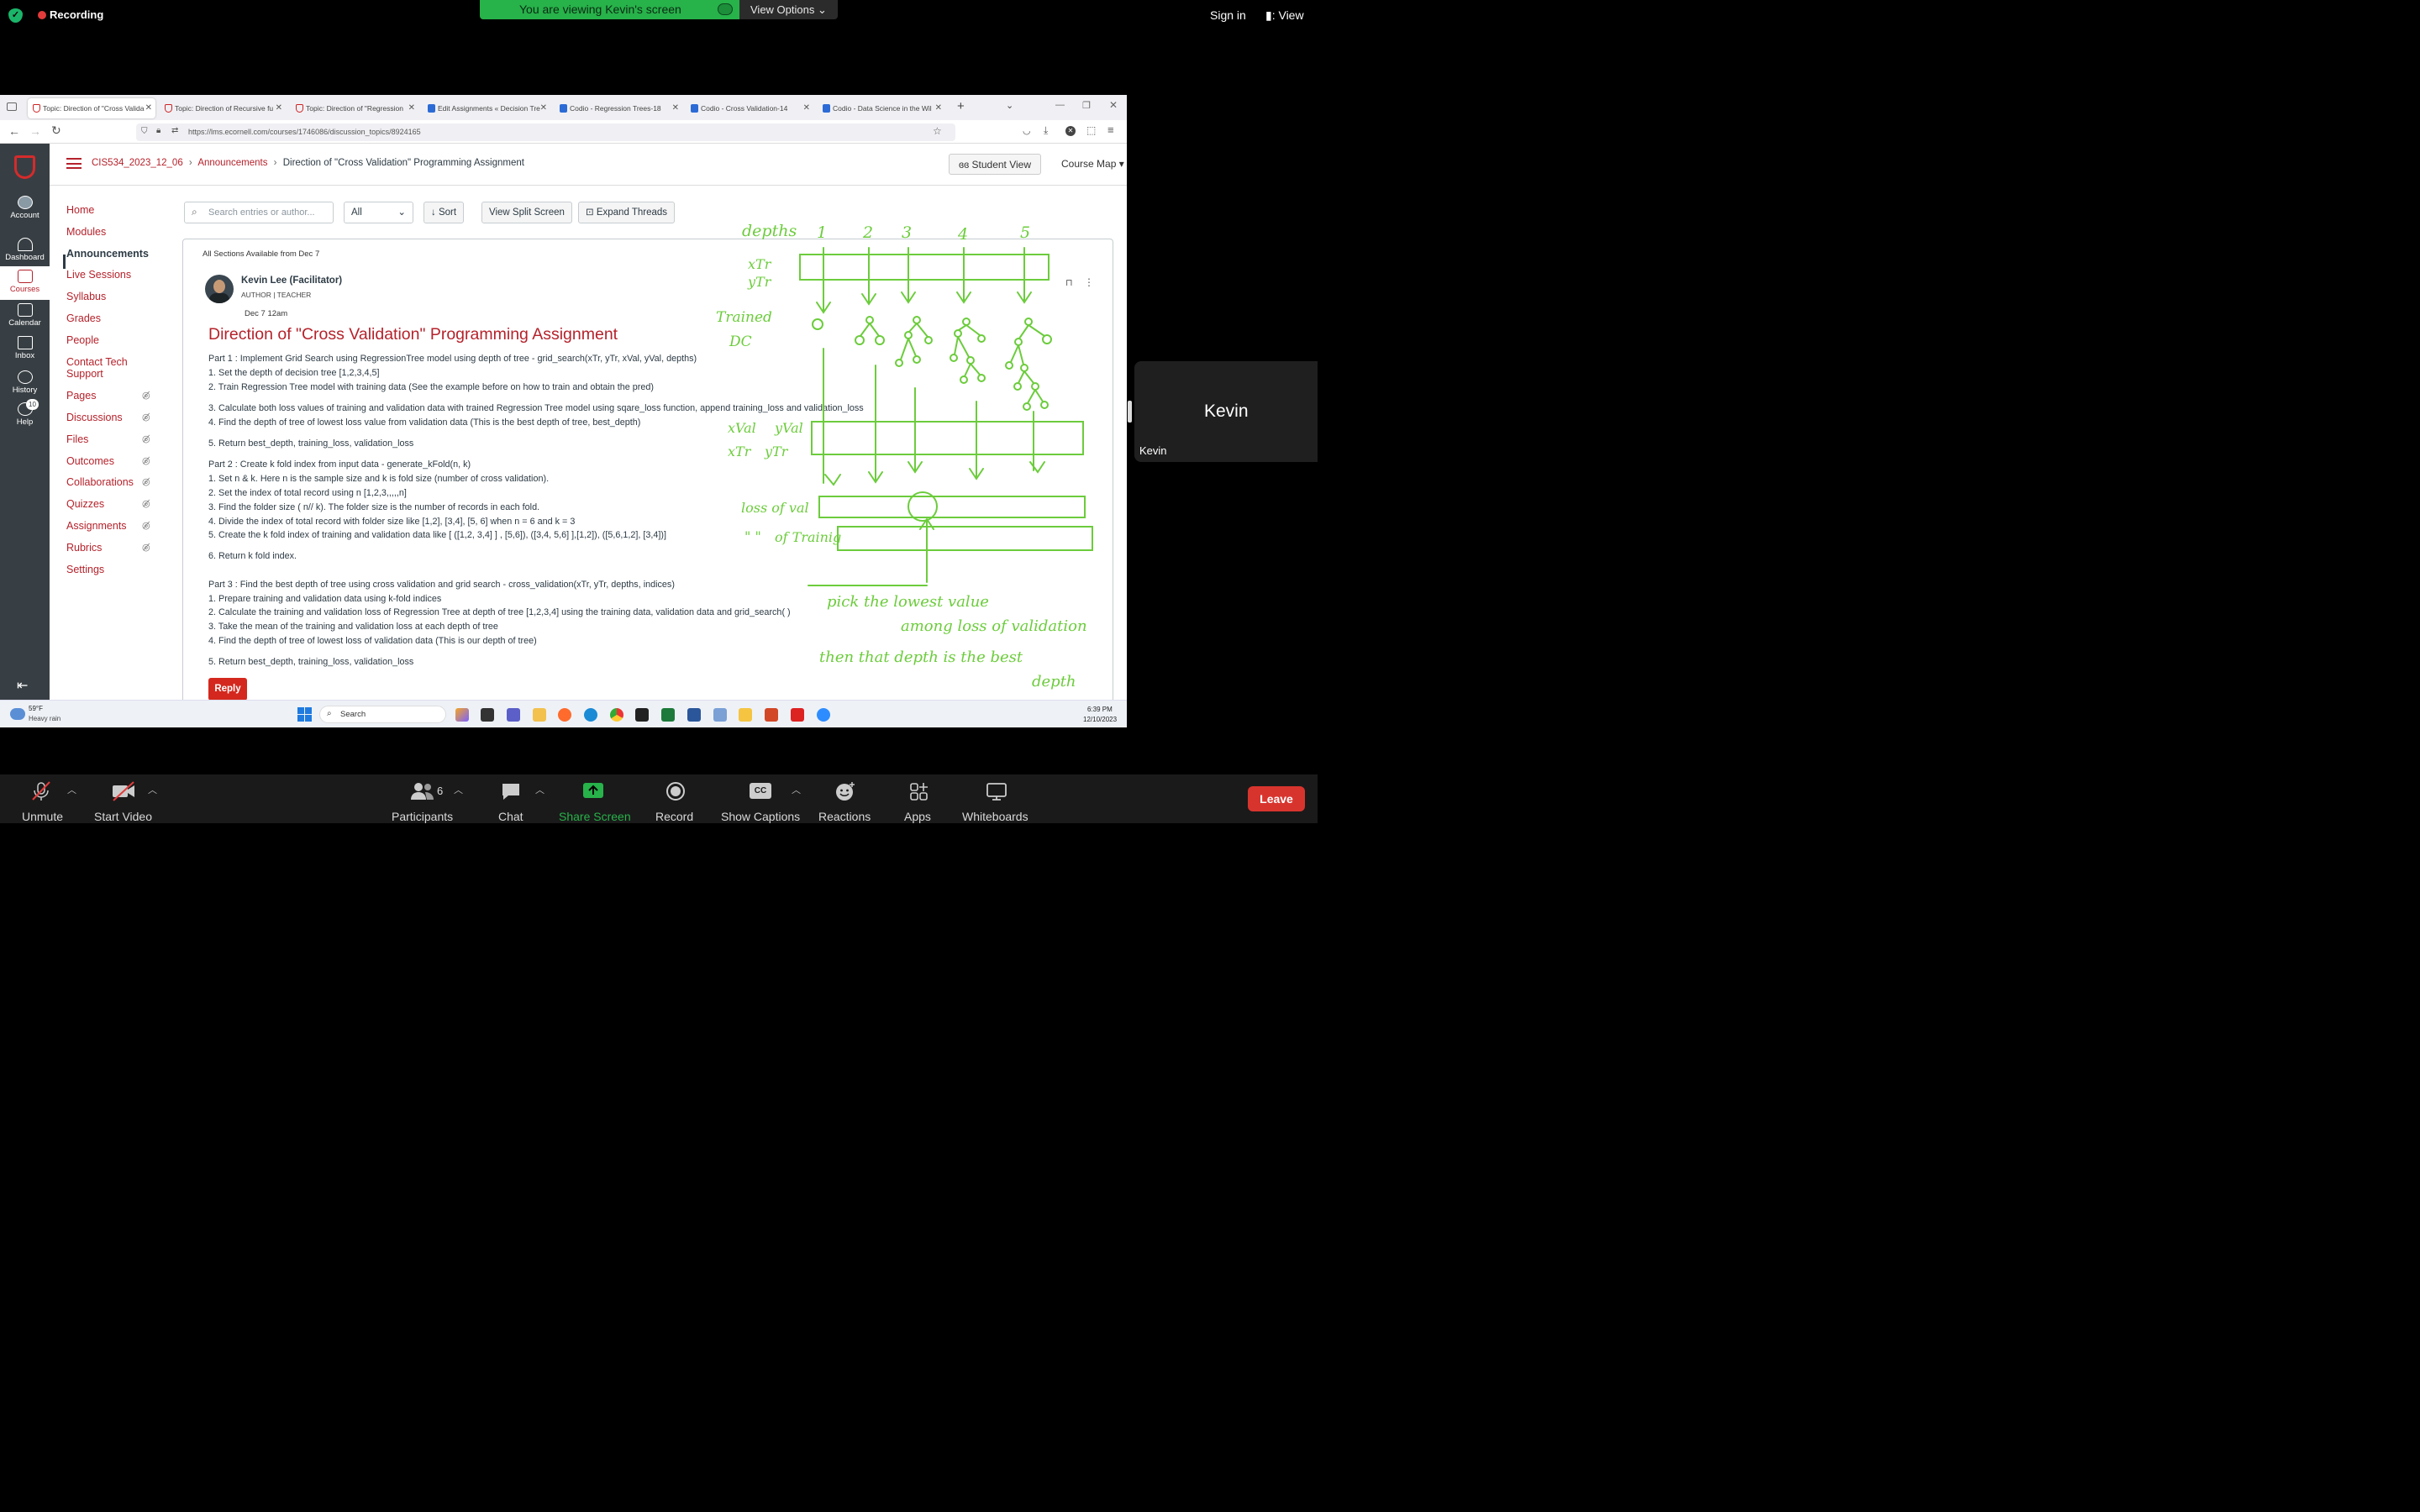 This screenshot has width=2420, height=1512. What do you see at coordinates (1091, 130) in the screenshot?
I see `puzzle-icon: ⬚` at bounding box center [1091, 130].